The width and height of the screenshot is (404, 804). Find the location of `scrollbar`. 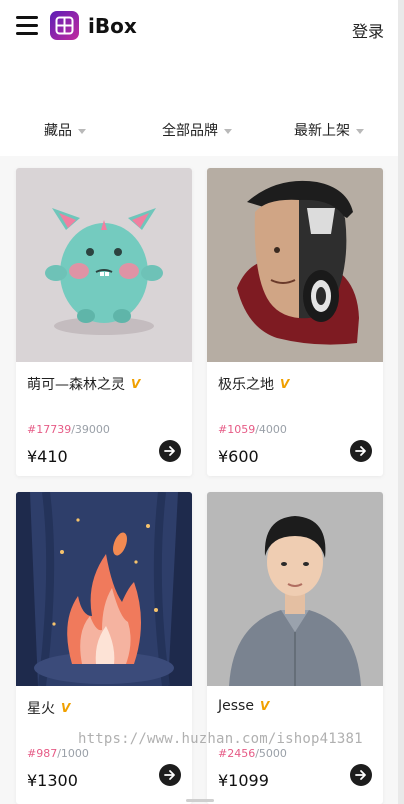

scrollbar is located at coordinates (401, 402).